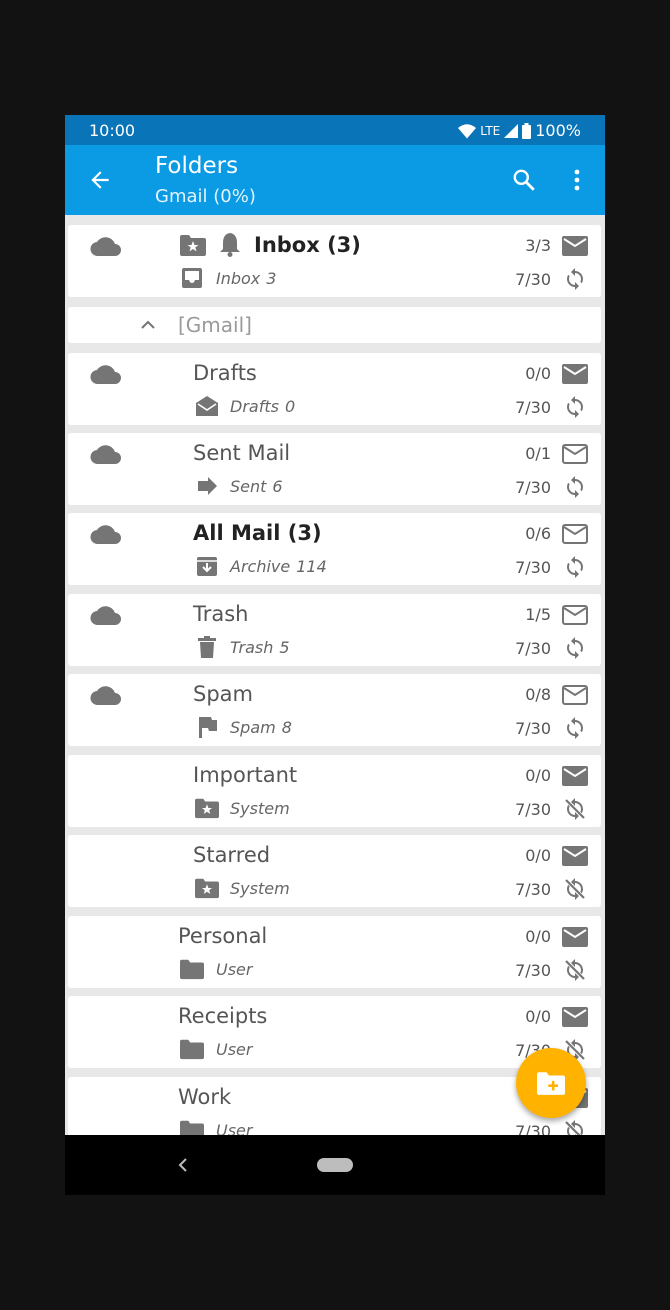 This screenshot has width=670, height=1310. What do you see at coordinates (558, 130) in the screenshot?
I see `battery-percent: 100%` at bounding box center [558, 130].